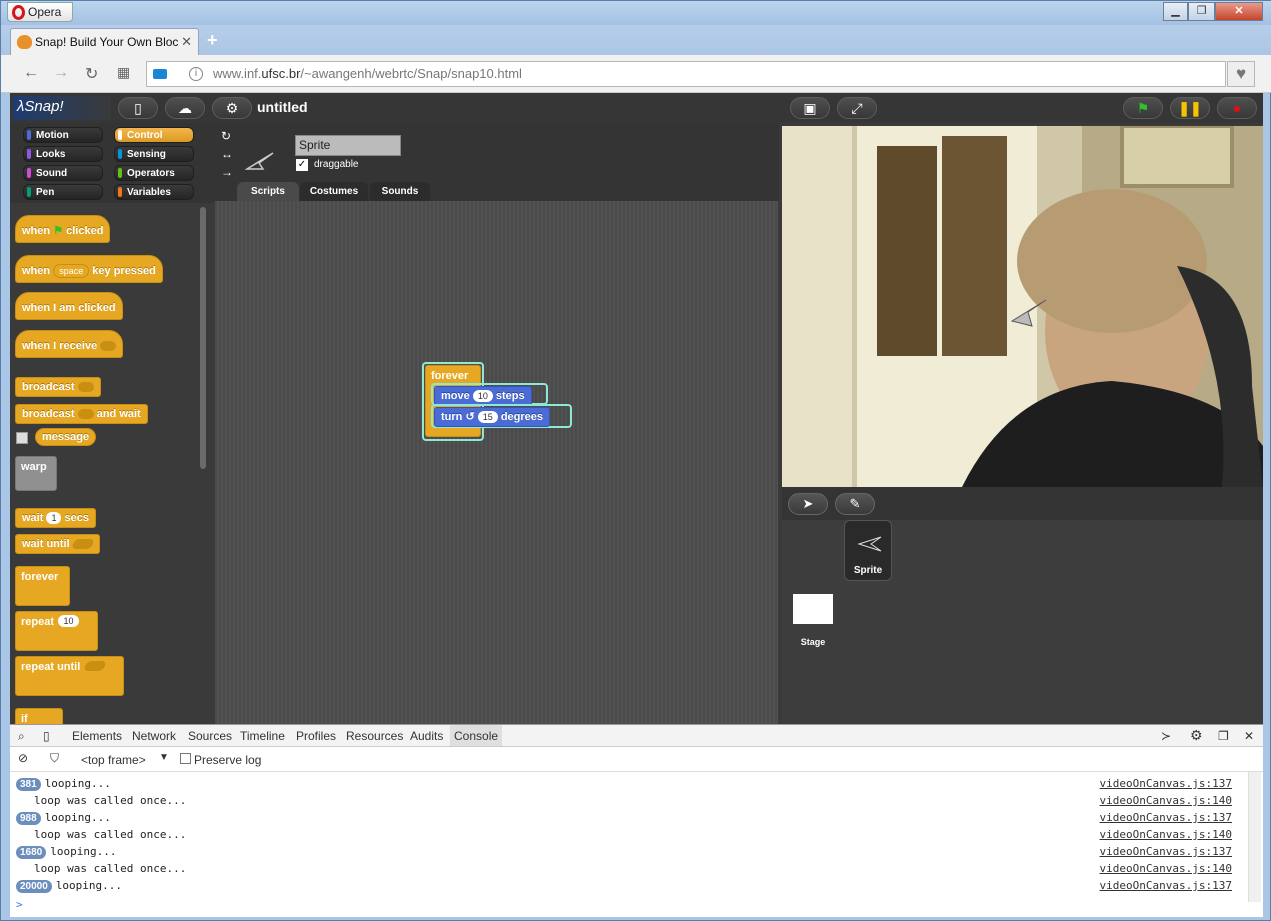  What do you see at coordinates (1175, 11) in the screenshot?
I see `minimize-button: ▁` at bounding box center [1175, 11].